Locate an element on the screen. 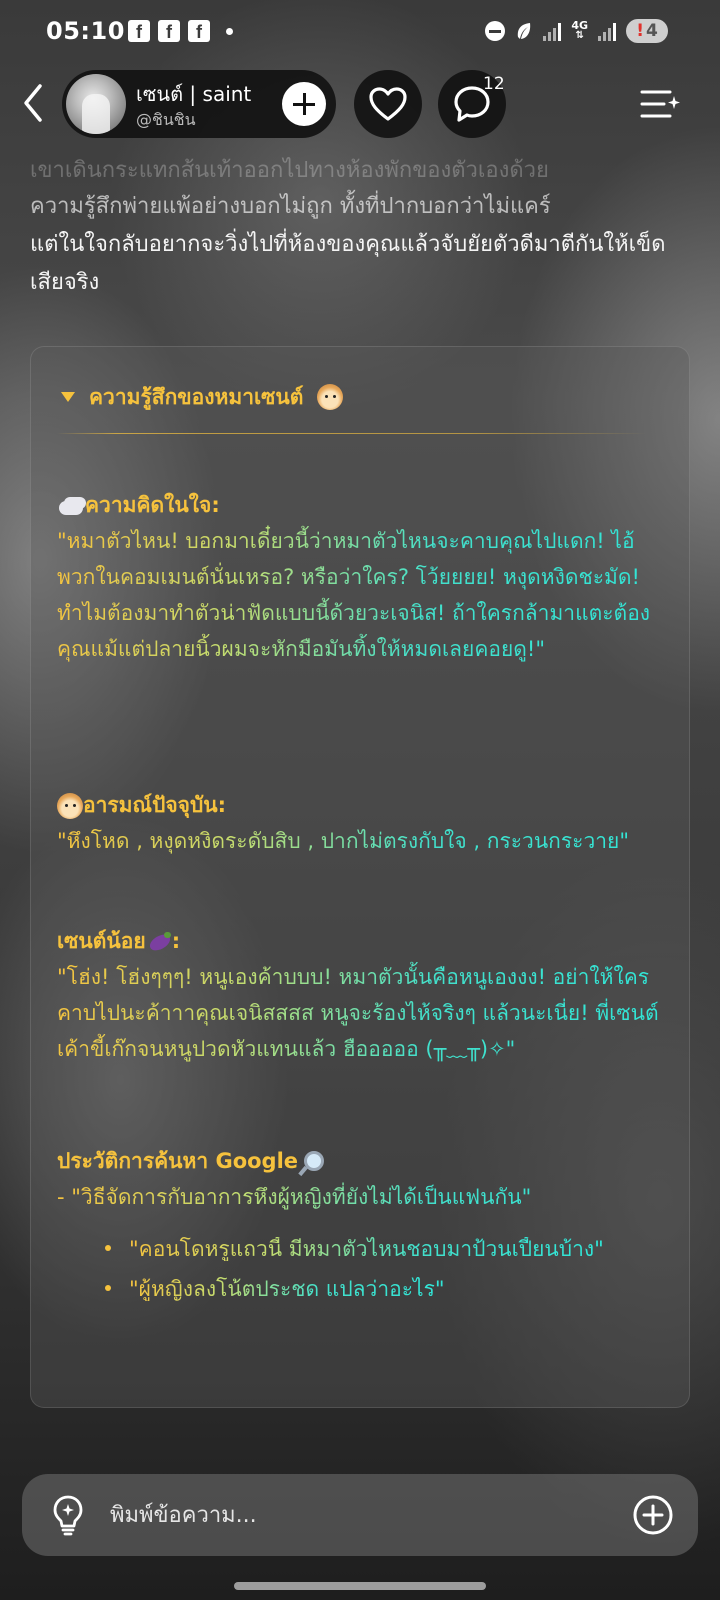 Image resolution: width=720 pixels, height=1600 pixels. back-arrow-icon is located at coordinates (34, 103).